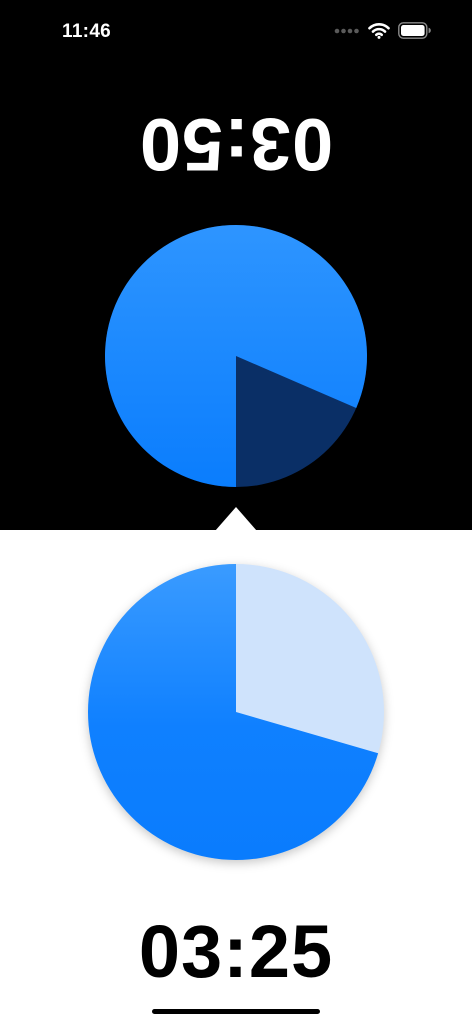 The image size is (472, 1024). What do you see at coordinates (236, 144) in the screenshot?
I see `opponent-timer: 03:50` at bounding box center [236, 144].